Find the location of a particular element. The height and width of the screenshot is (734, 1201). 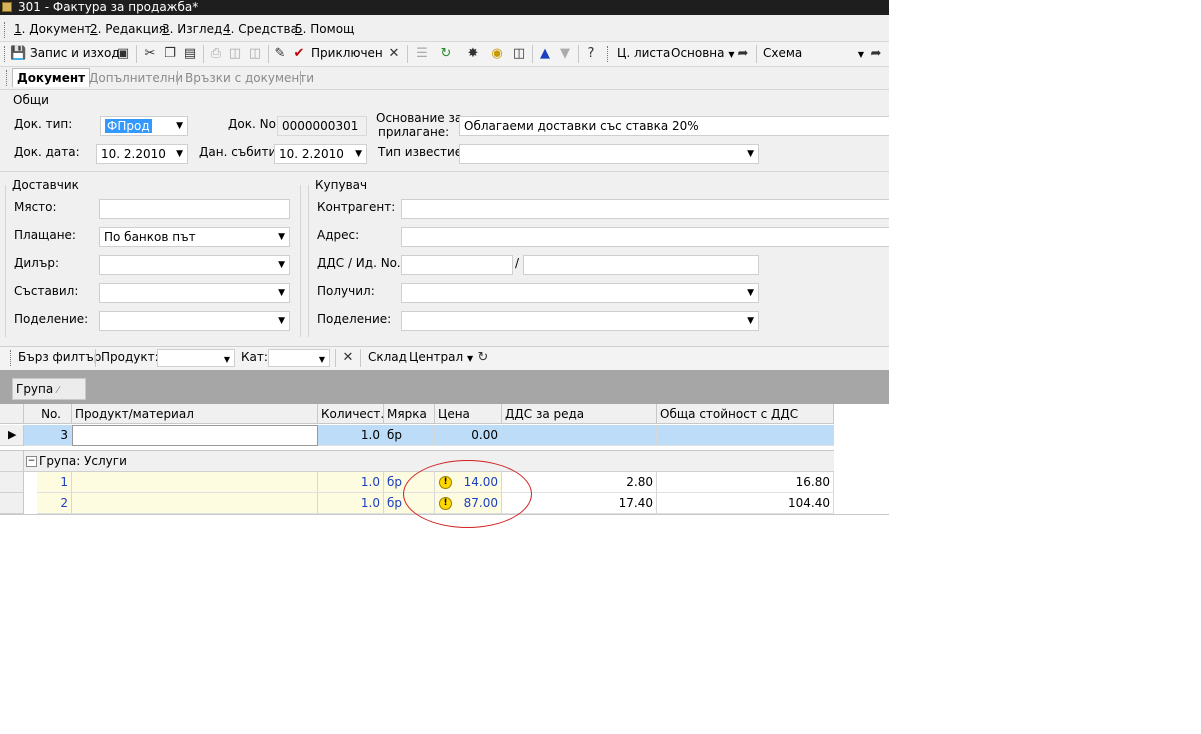

new-row-vat is located at coordinates (579, 435).